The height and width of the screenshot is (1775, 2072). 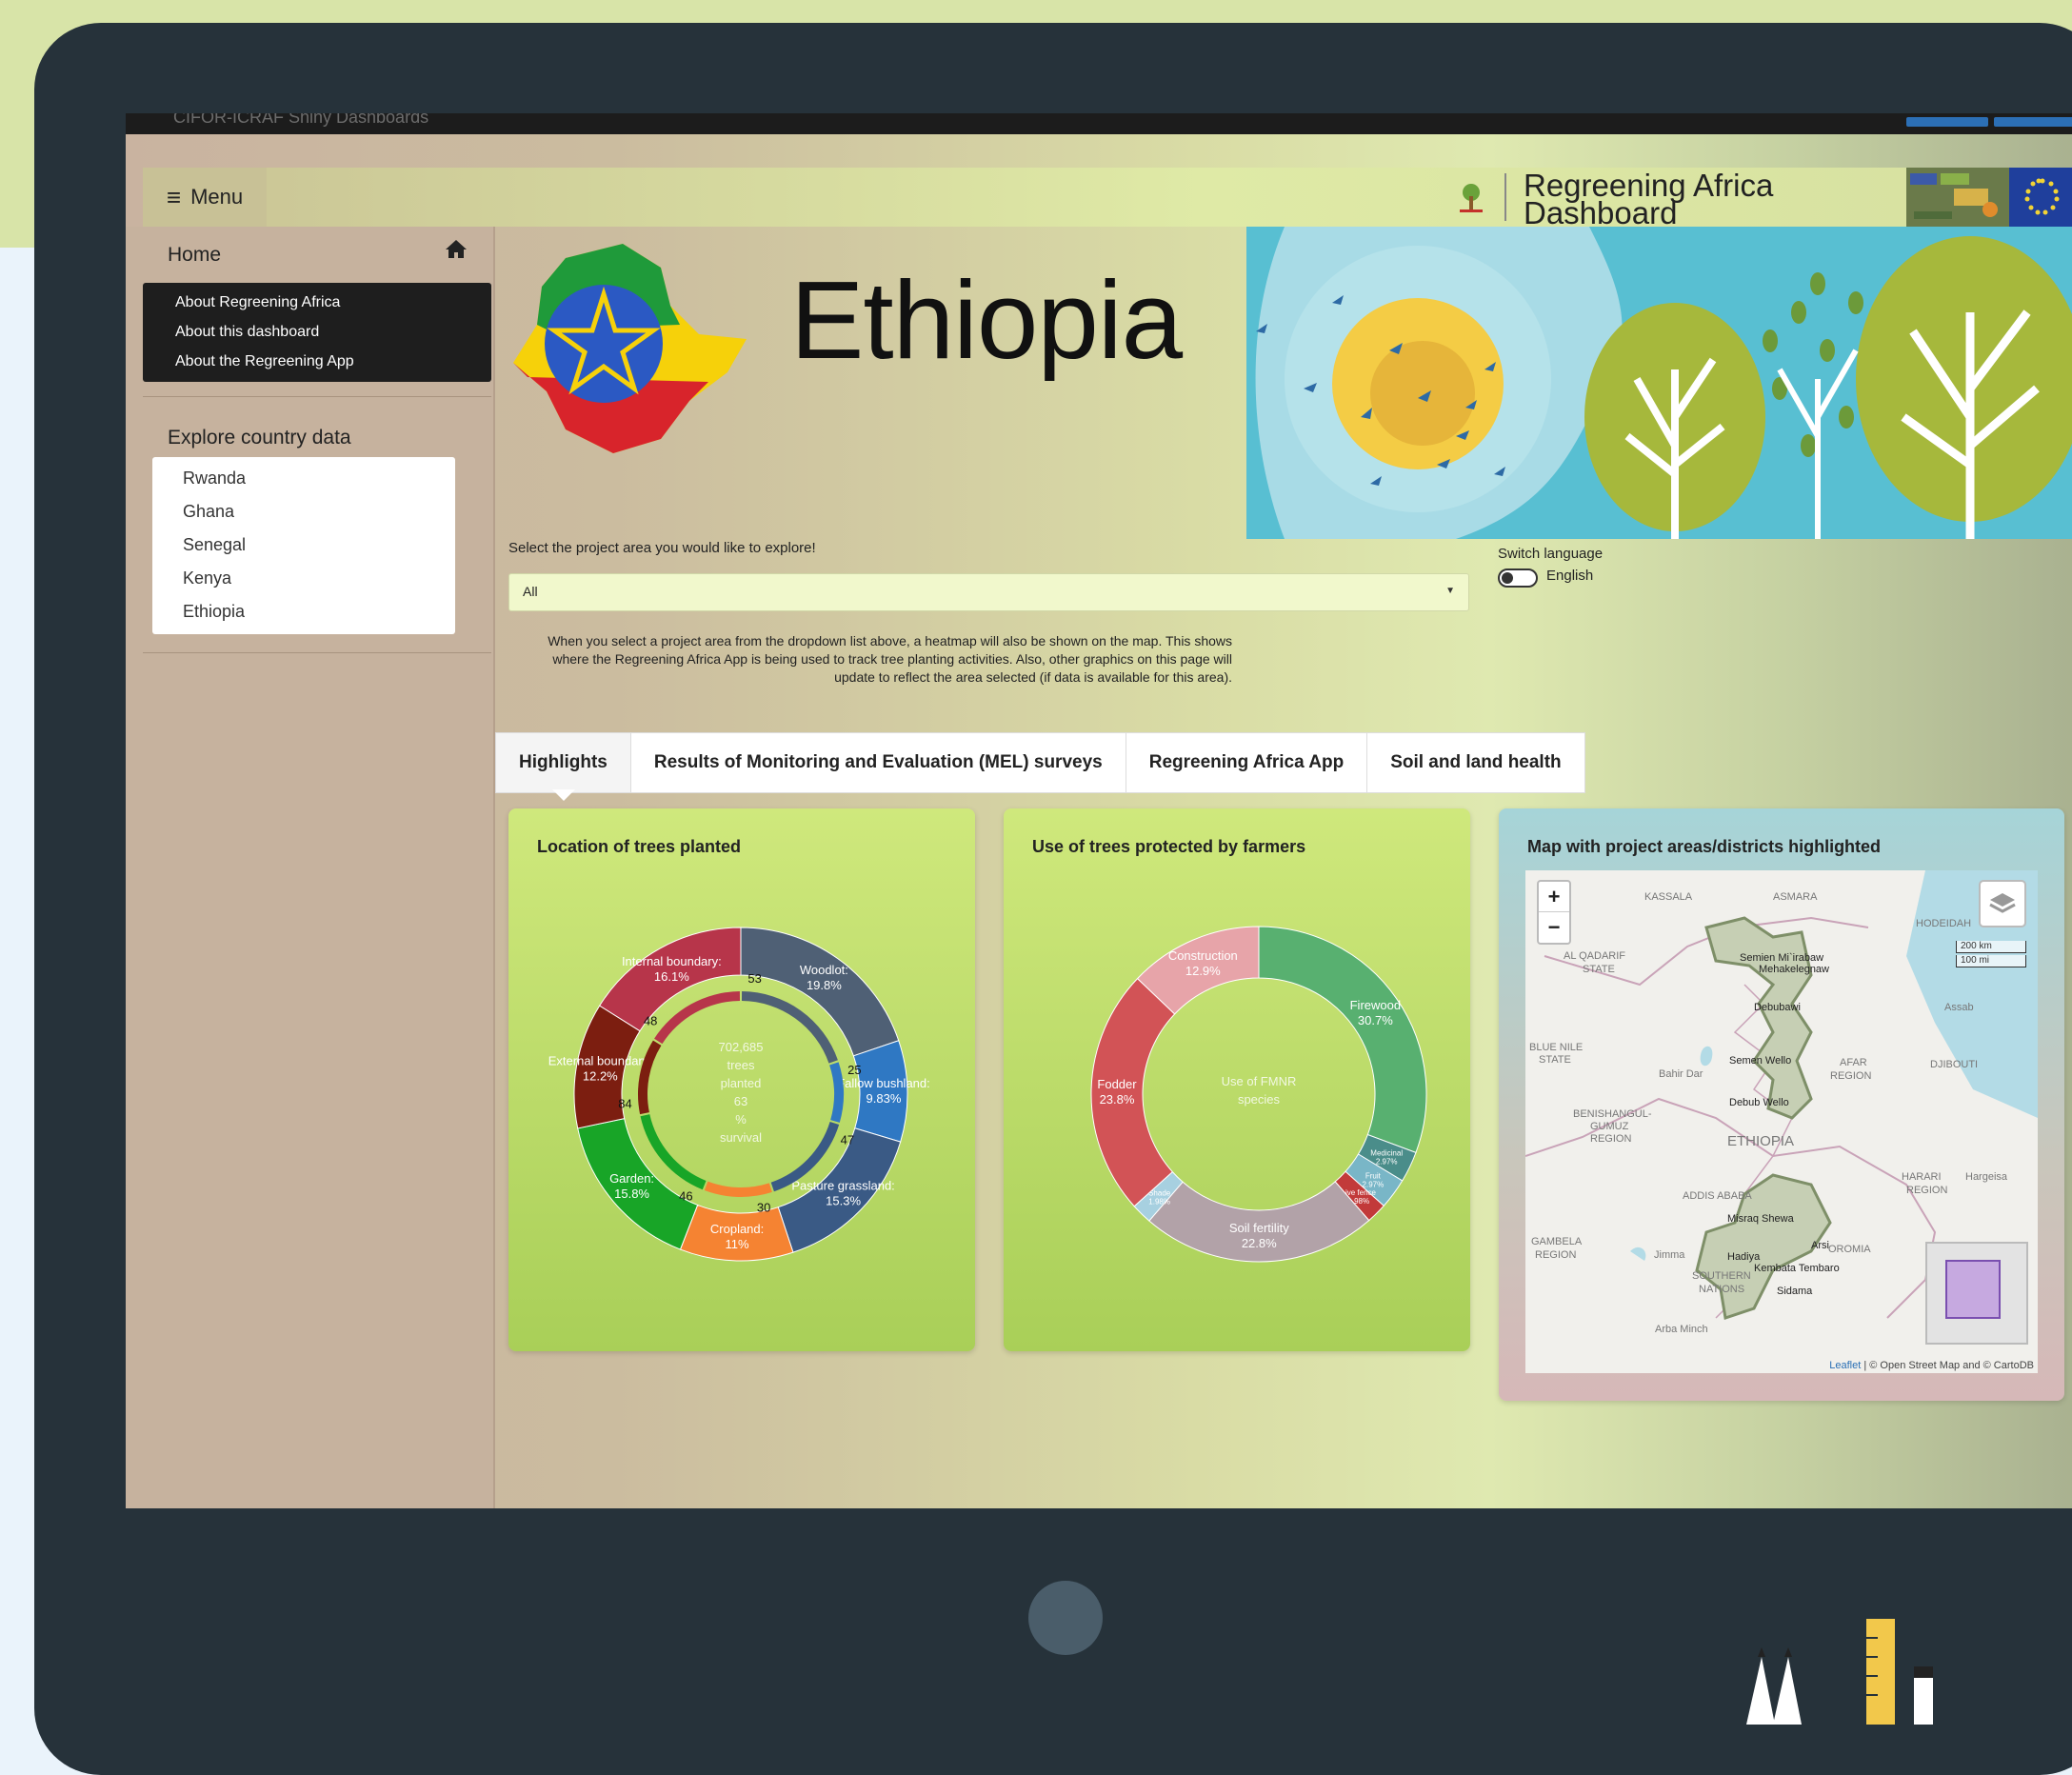 What do you see at coordinates (854, 1070) in the screenshot?
I see `survival-value: 25` at bounding box center [854, 1070].